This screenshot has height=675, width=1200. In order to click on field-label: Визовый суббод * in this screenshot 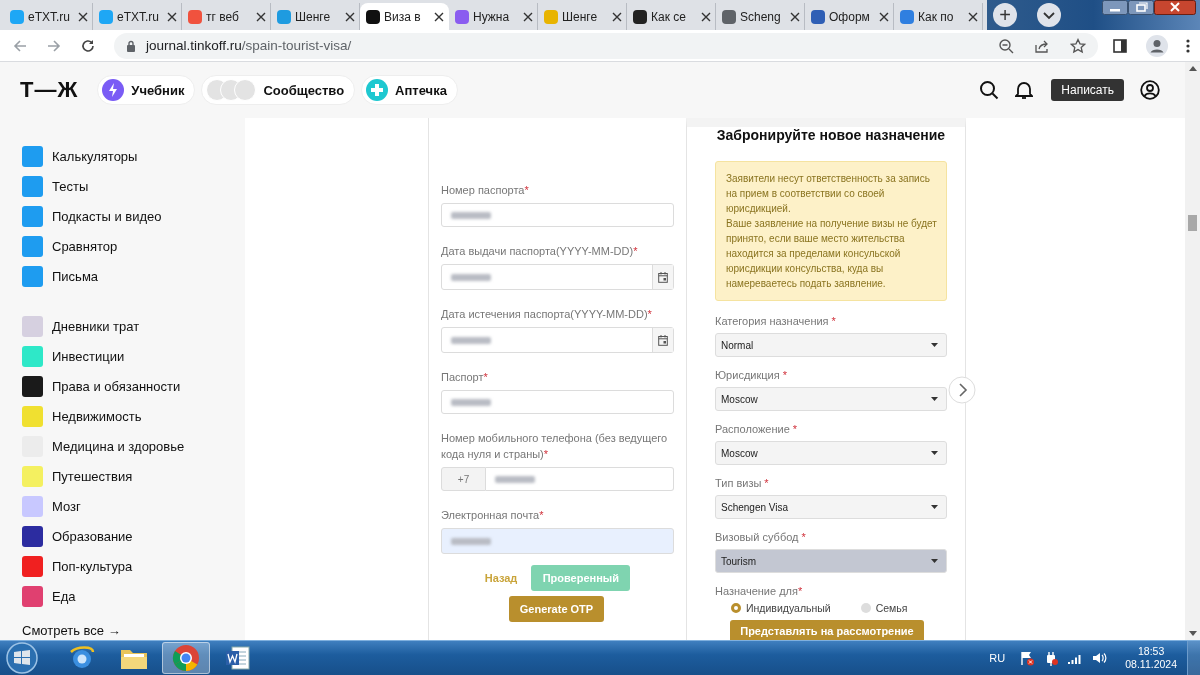, I will do `click(761, 537)`.